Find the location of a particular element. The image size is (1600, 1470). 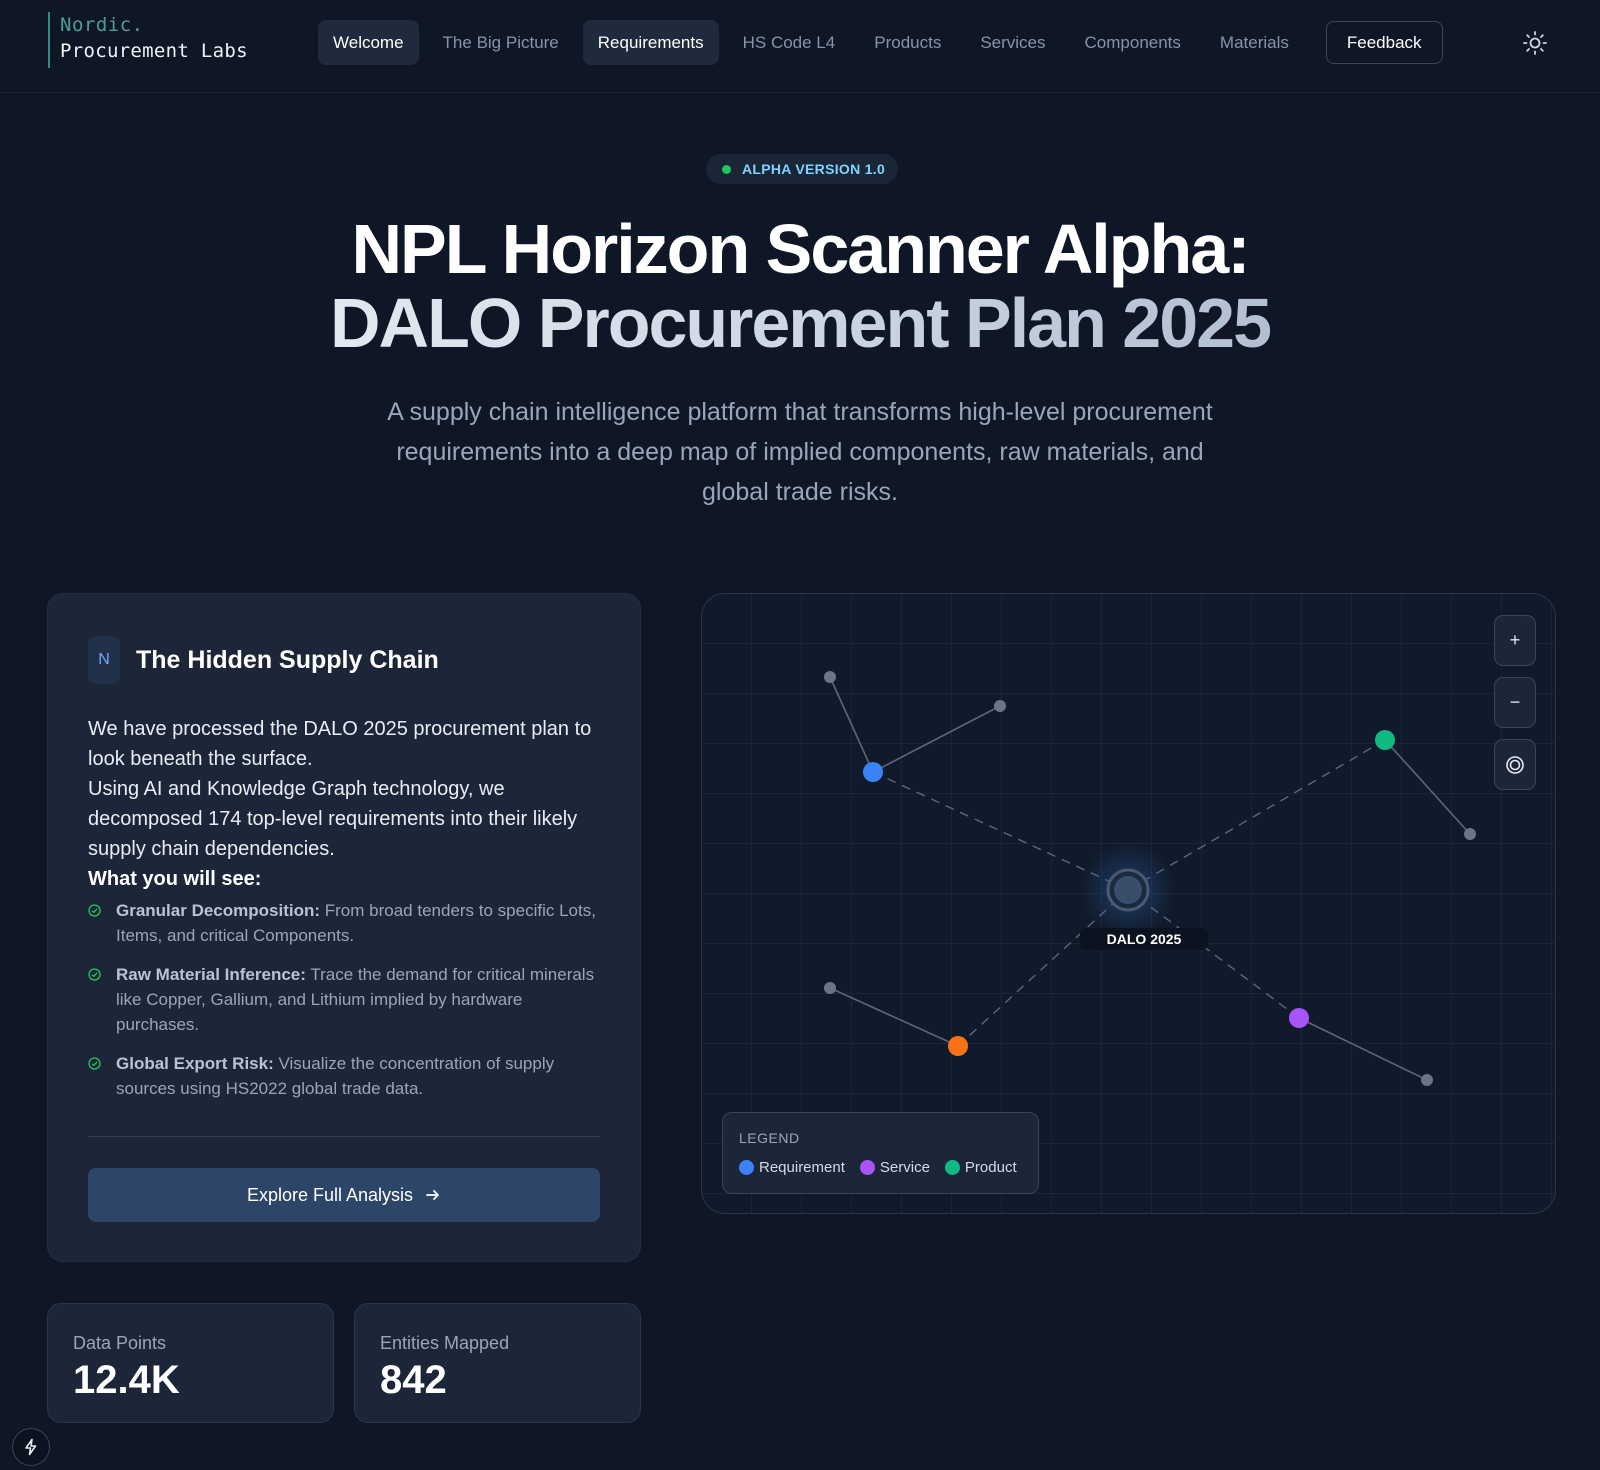

brand-logo: Nordic. Procurement Labs is located at coordinates (148, 40).